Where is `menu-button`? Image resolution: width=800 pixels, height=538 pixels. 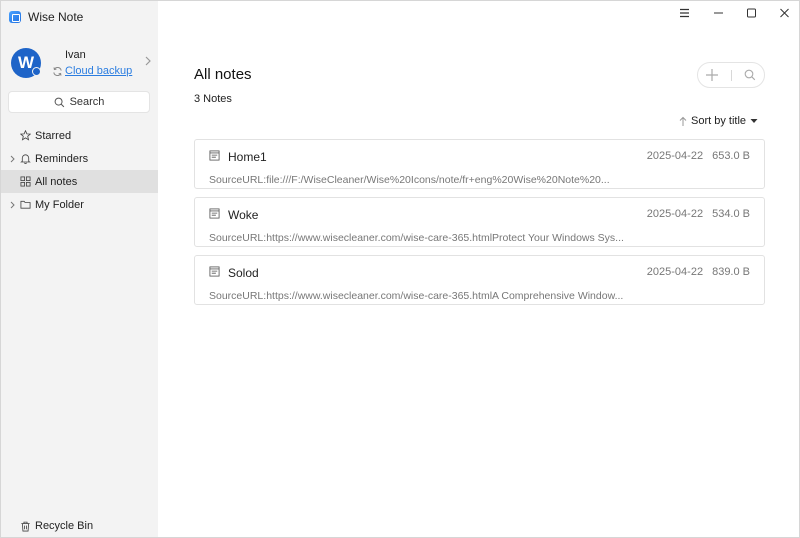
menu-button is located at coordinates (684, 13).